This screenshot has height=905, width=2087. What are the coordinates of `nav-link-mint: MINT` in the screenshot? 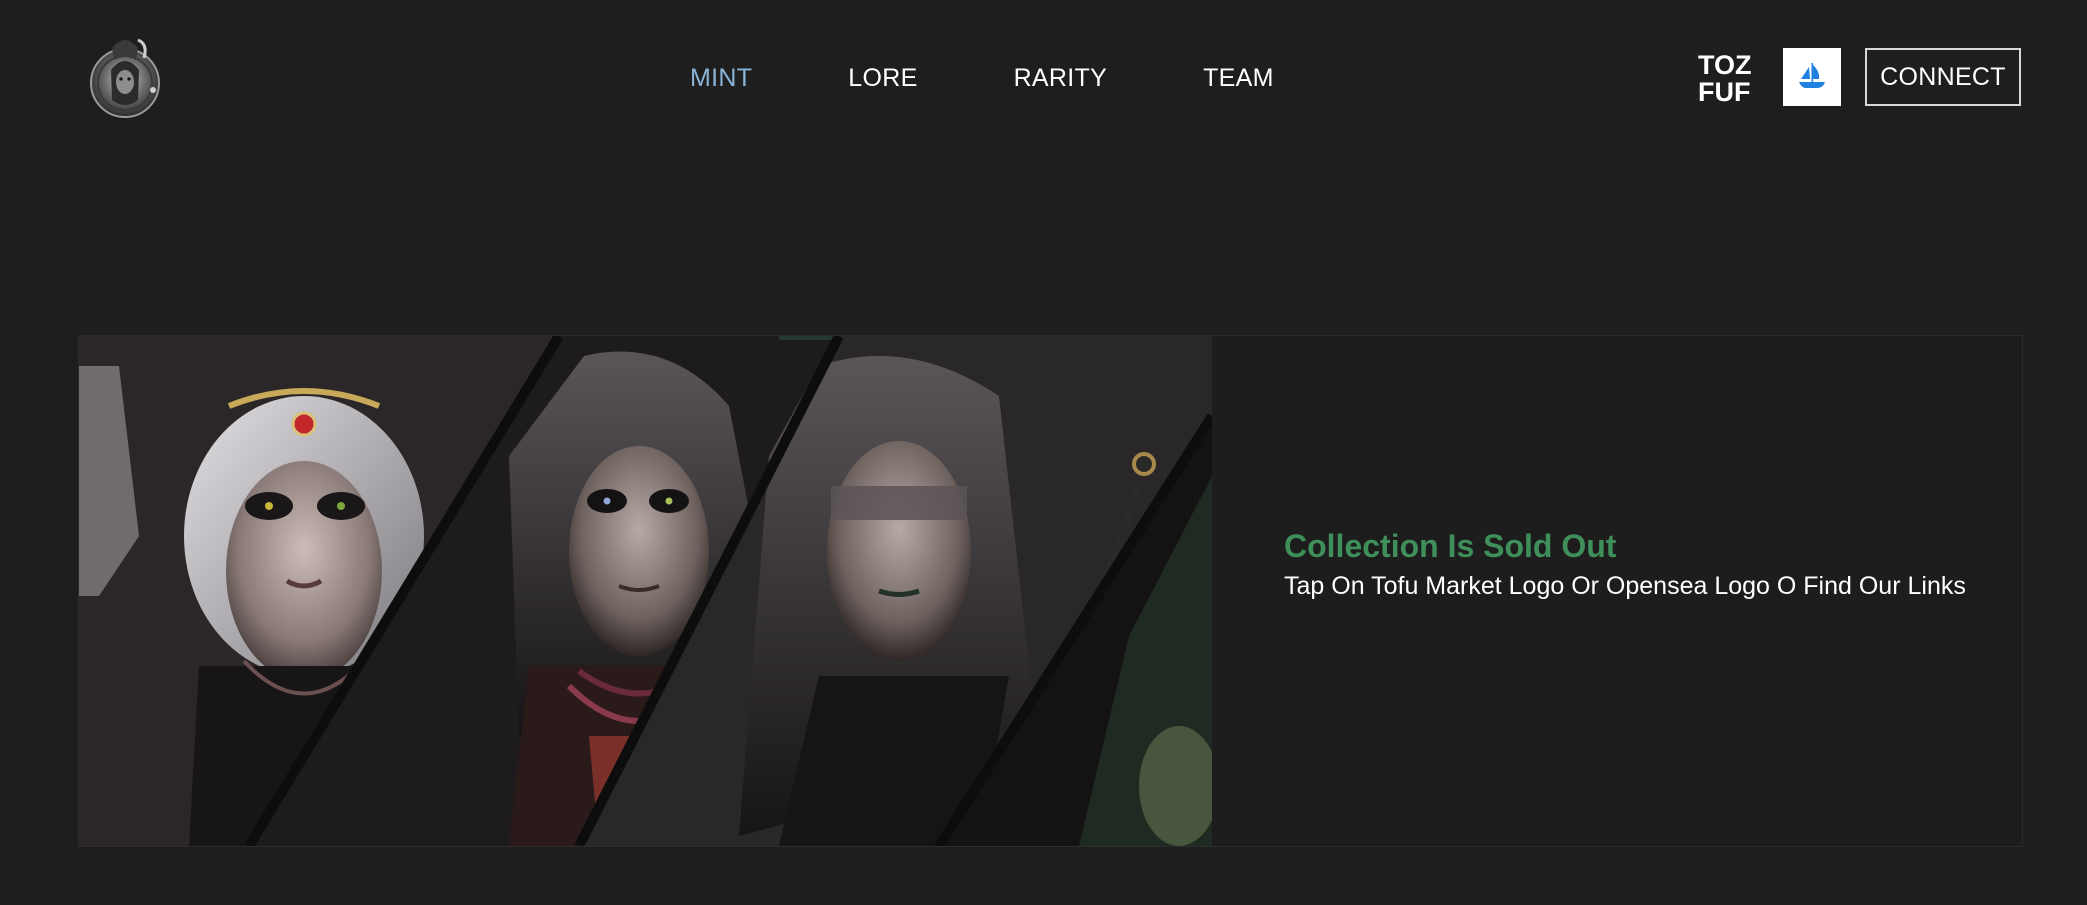 It's located at (721, 78).